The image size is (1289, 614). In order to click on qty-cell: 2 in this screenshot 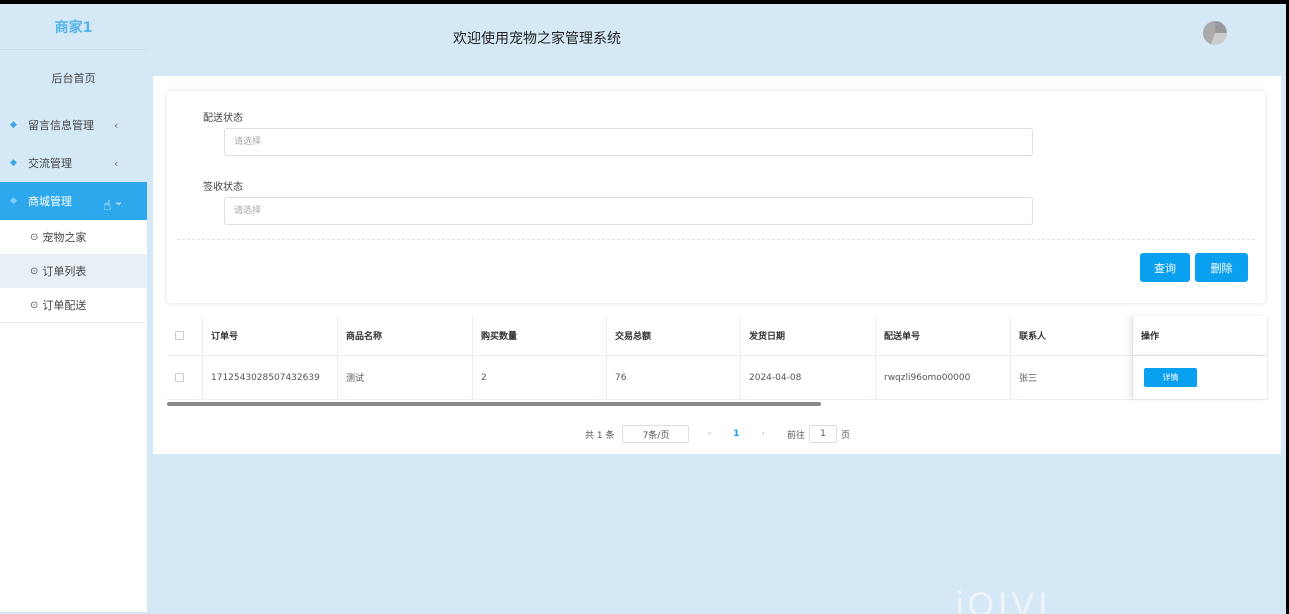, I will do `click(540, 377)`.